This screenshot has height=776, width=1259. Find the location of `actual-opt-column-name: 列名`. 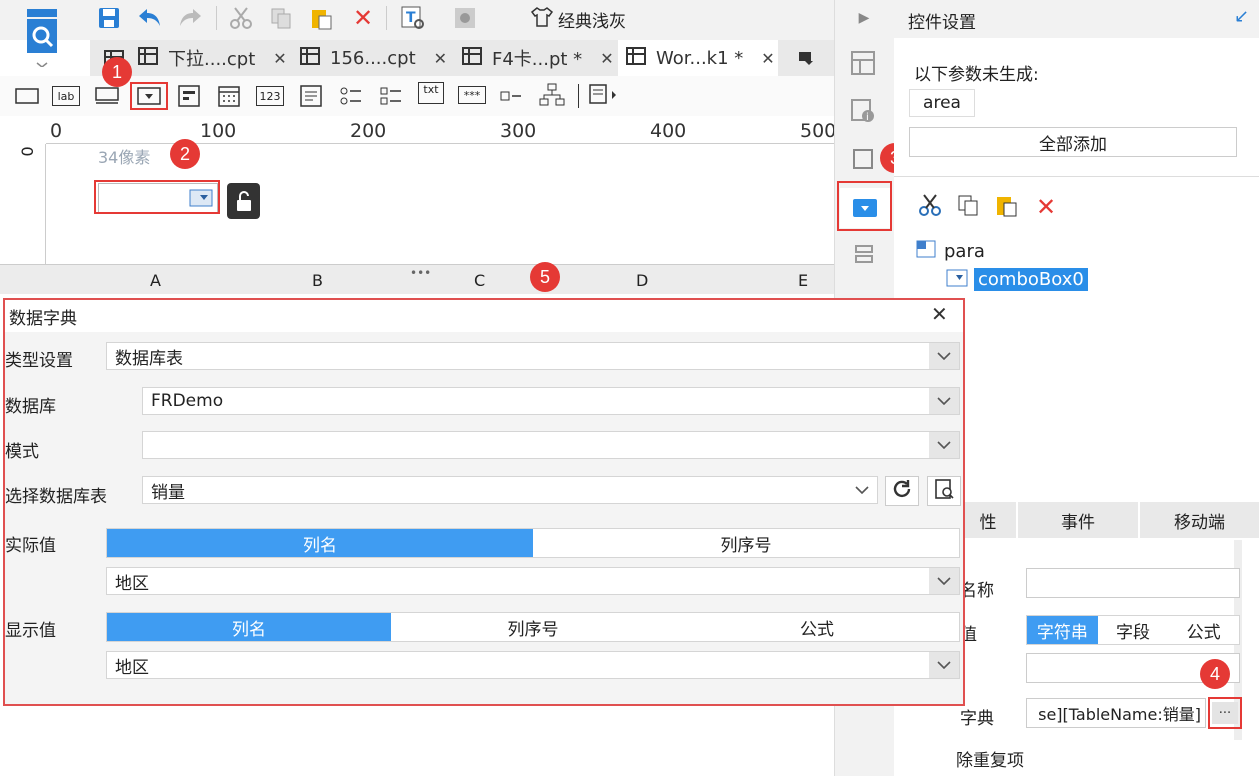

actual-opt-column-name: 列名 is located at coordinates (320, 543).